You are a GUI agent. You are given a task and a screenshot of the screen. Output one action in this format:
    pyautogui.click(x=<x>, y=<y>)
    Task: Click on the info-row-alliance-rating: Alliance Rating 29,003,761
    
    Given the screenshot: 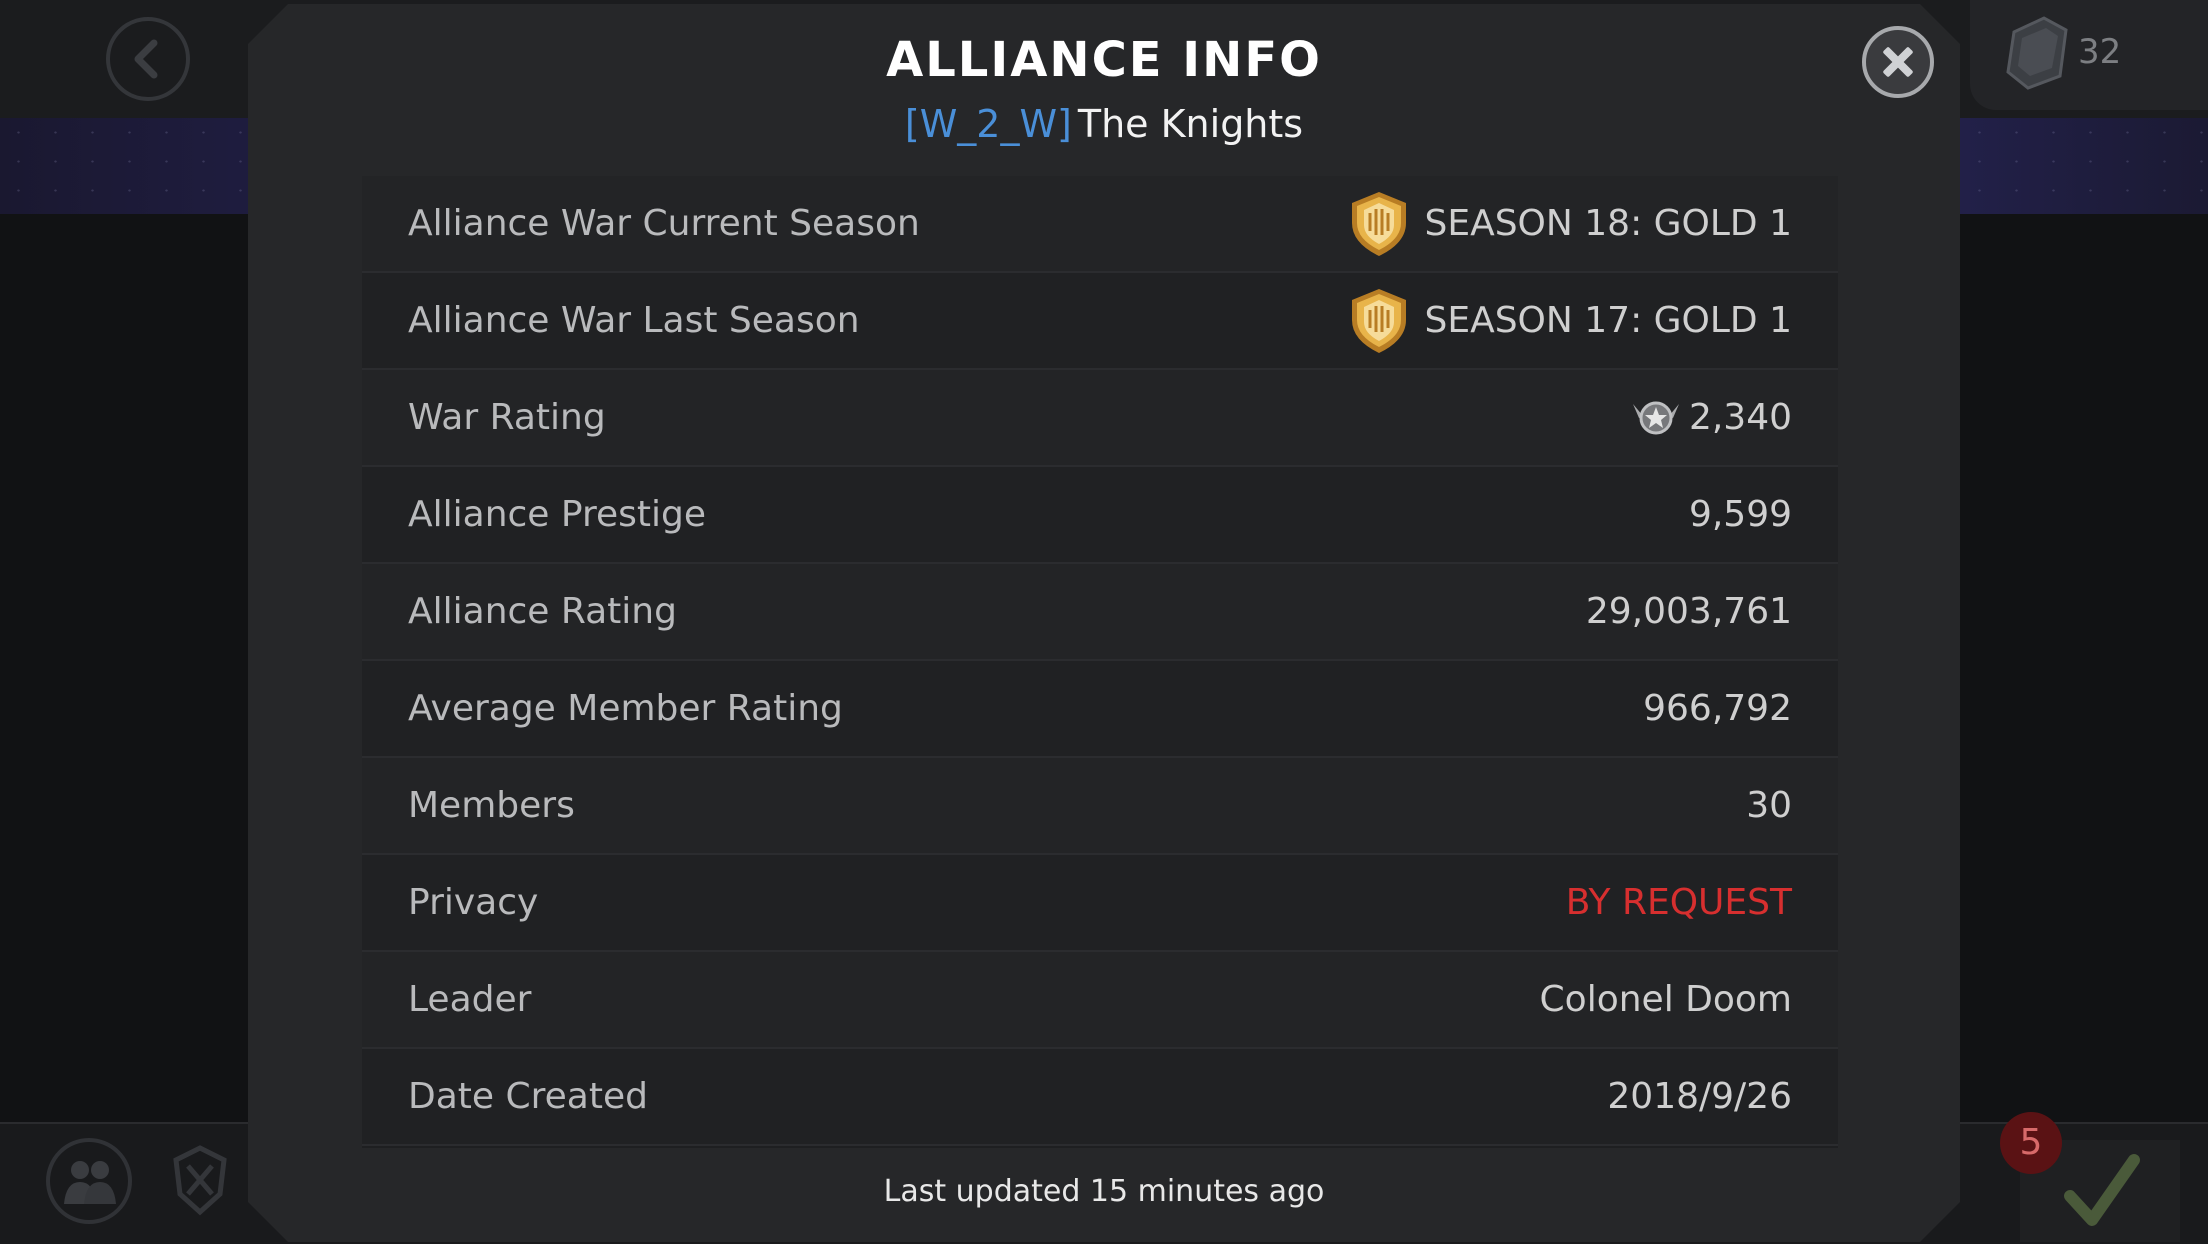 What is the action you would take?
    pyautogui.click(x=1100, y=612)
    